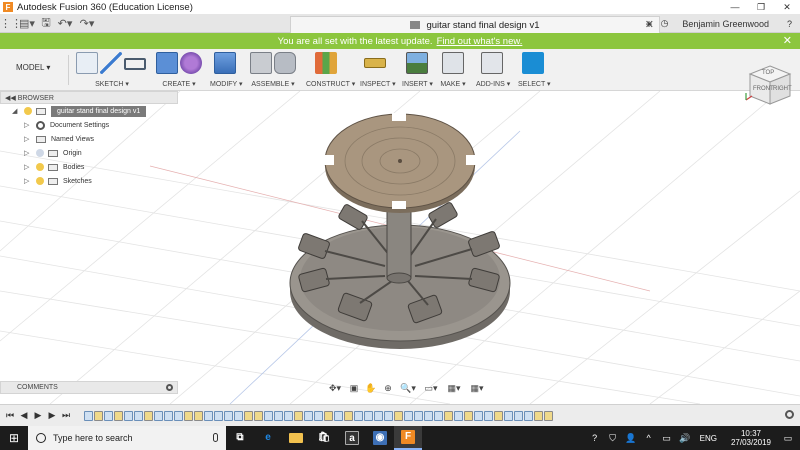  I want to click on close-window-button: ✕, so click(787, 7).